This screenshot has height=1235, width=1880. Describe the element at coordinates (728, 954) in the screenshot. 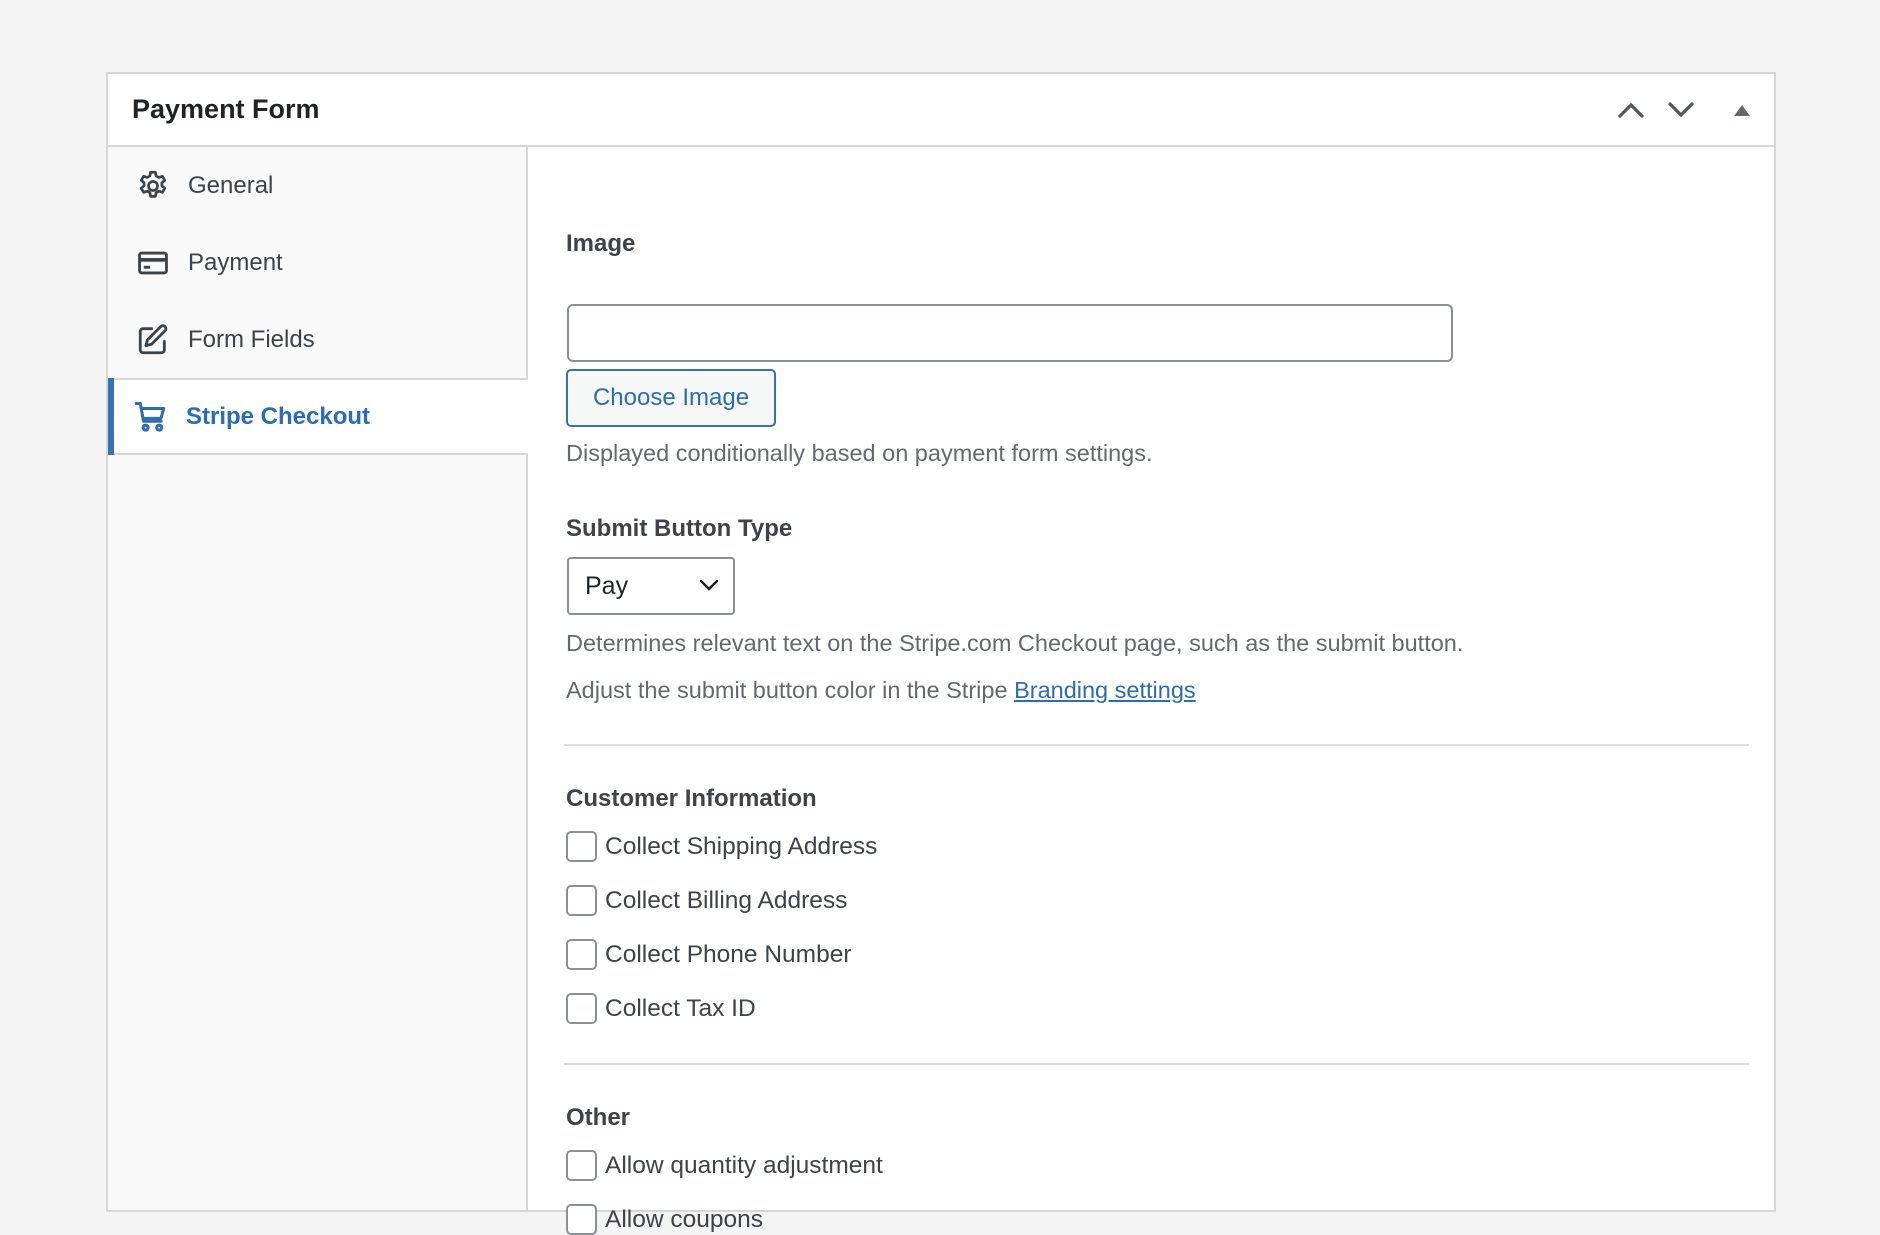

I see `option-label: Collect Phone Number` at that location.